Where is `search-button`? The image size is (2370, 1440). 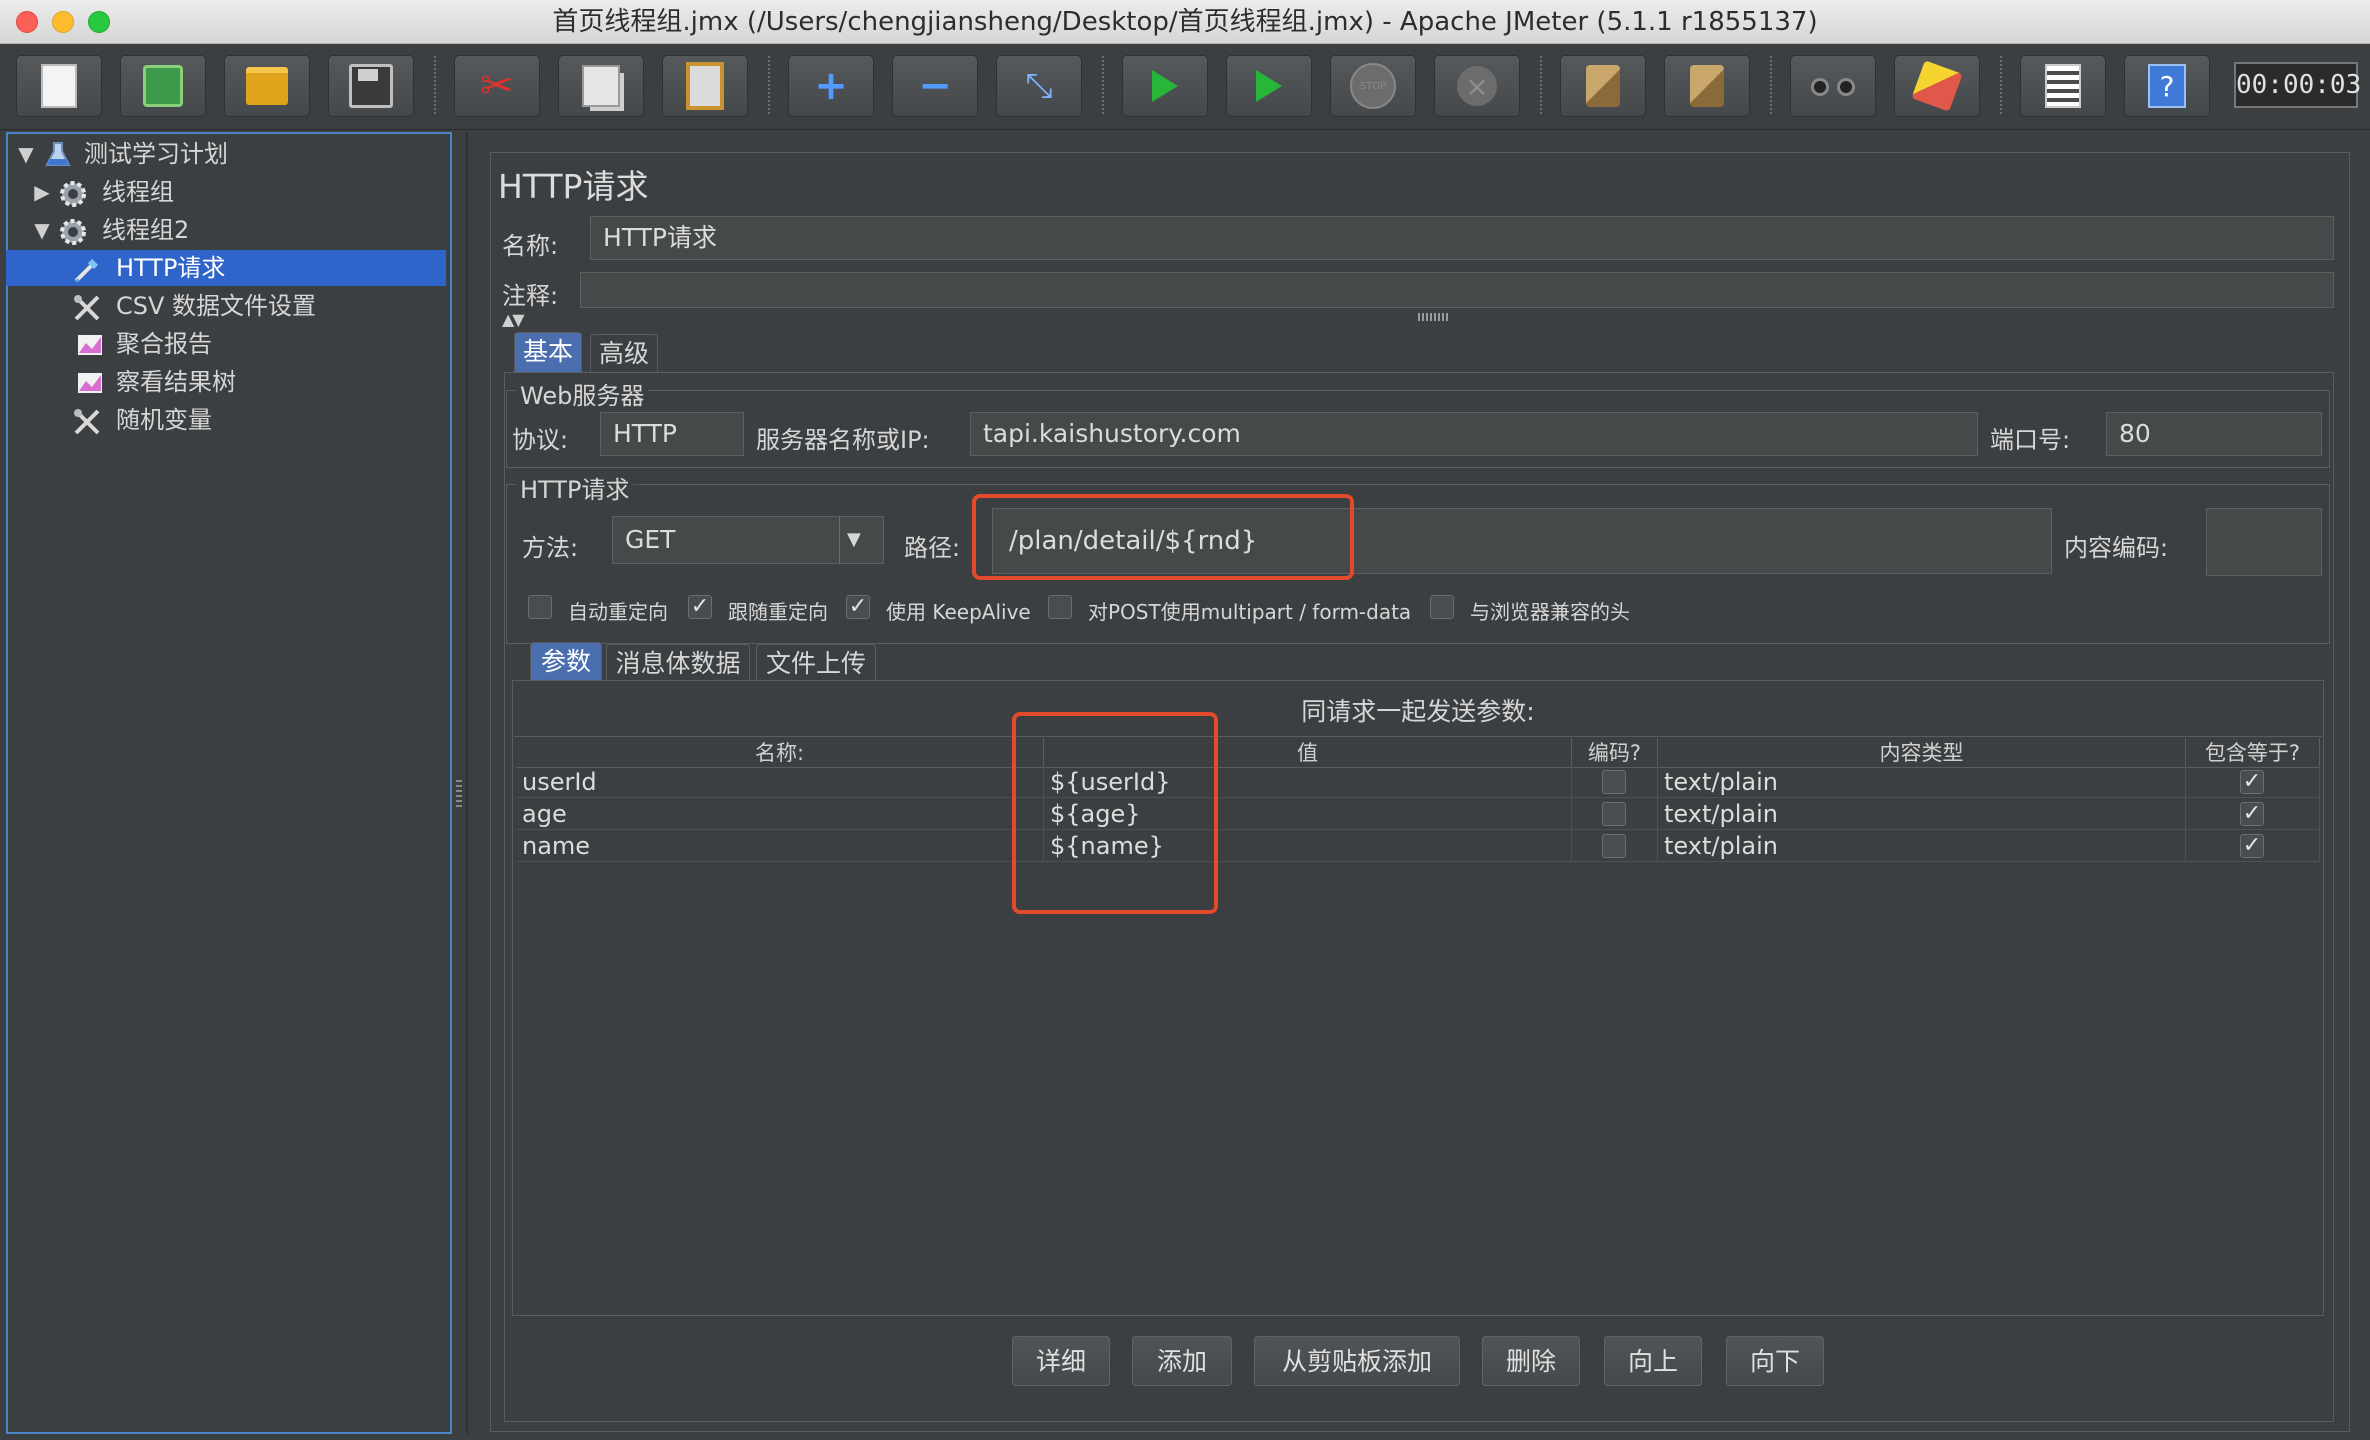 search-button is located at coordinates (1833, 86).